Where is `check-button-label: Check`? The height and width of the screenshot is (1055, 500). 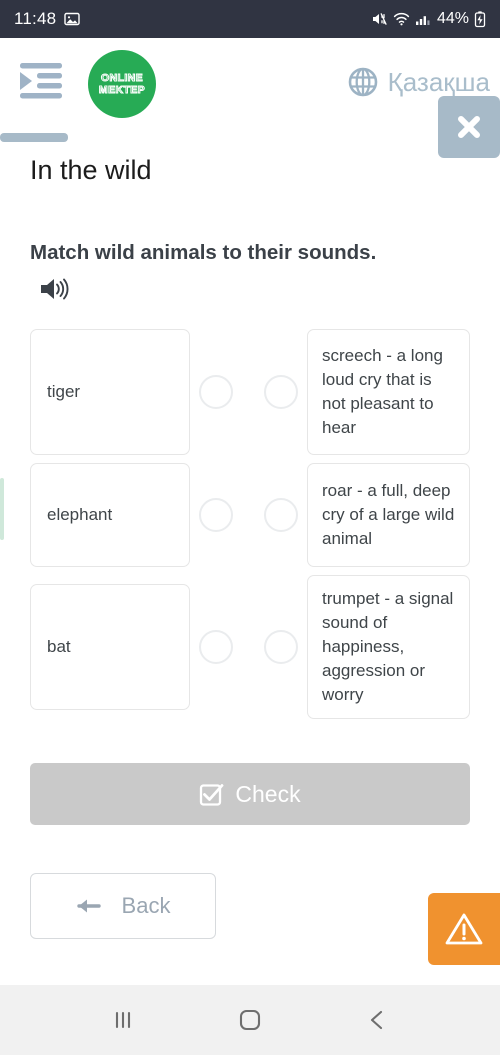 check-button-label: Check is located at coordinates (268, 793).